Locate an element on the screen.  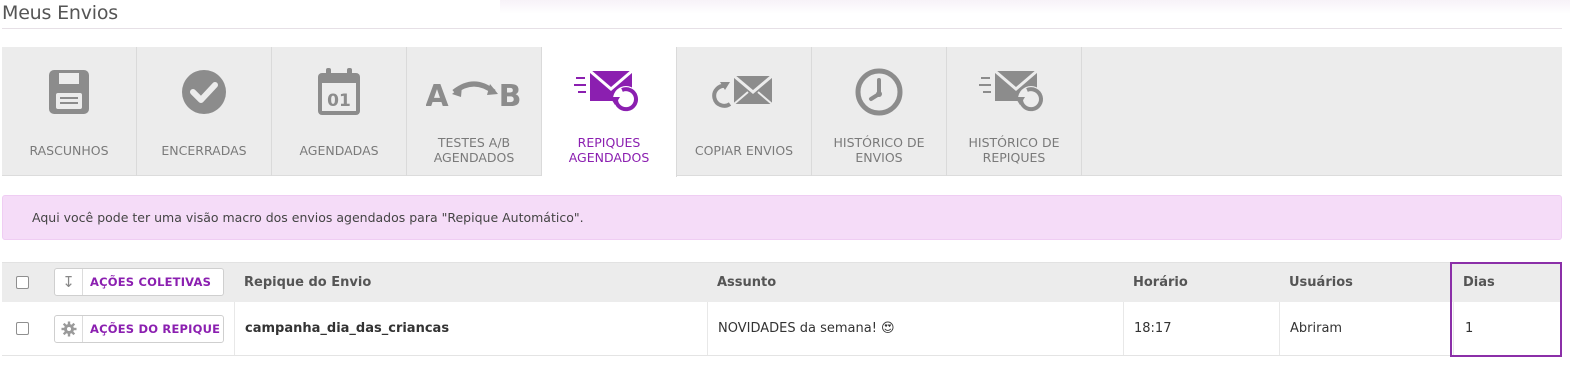
tab-rascunhos: RASCUNHOS is located at coordinates (69, 111).